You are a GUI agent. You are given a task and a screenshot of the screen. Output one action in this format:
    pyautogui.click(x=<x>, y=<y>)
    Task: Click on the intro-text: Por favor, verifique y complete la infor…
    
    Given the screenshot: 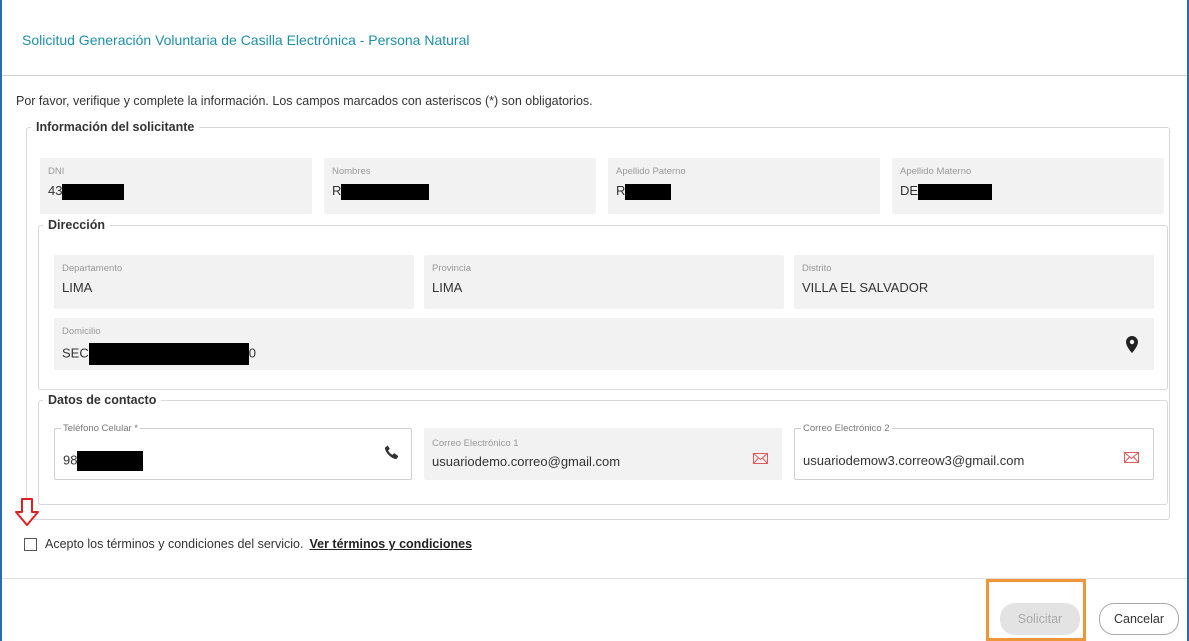 What is the action you would take?
    pyautogui.click(x=304, y=101)
    